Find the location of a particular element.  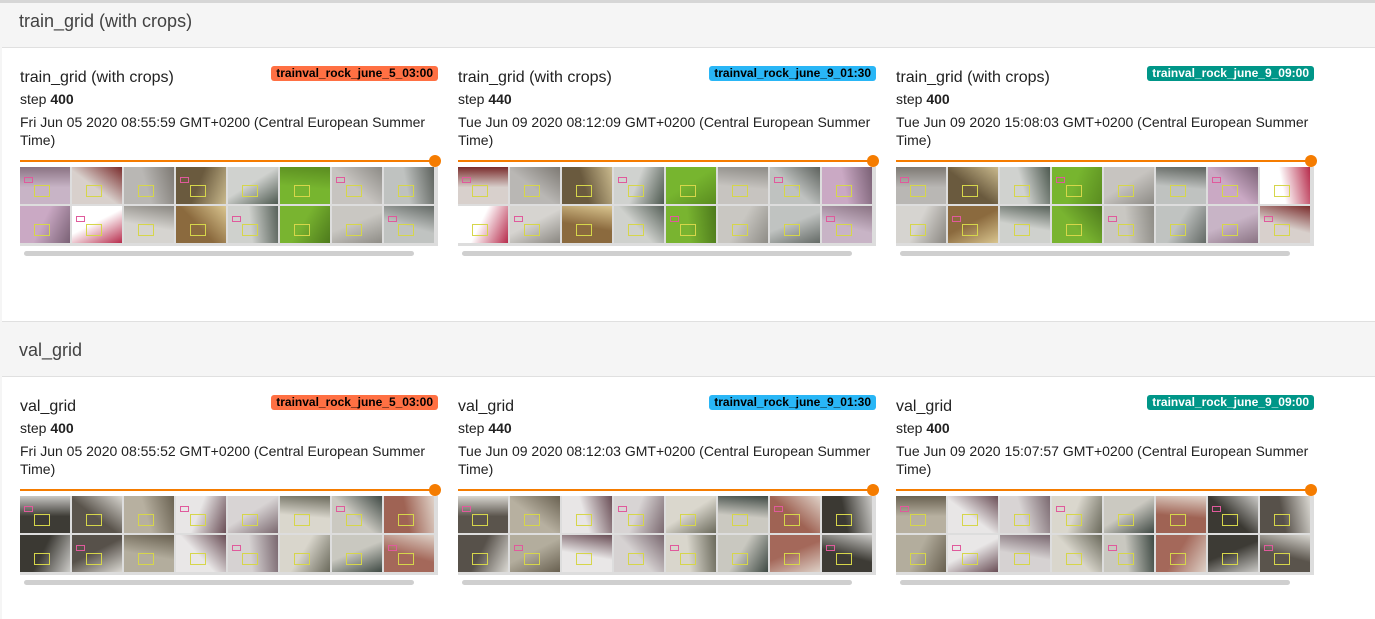

top-divider is located at coordinates (687, 1).